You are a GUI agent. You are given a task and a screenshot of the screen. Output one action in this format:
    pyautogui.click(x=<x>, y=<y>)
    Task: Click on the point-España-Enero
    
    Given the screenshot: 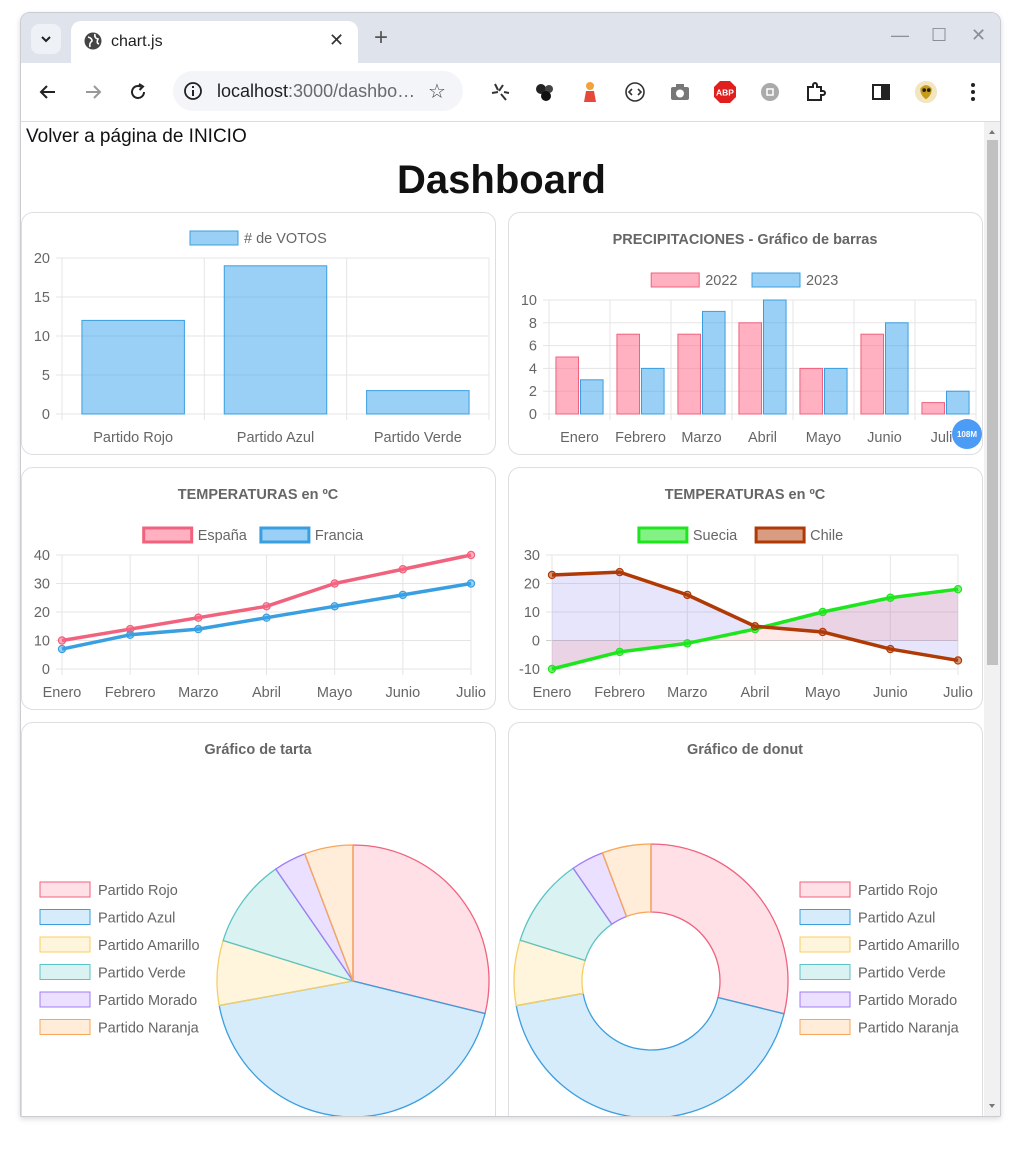 What is the action you would take?
    pyautogui.click(x=62, y=640)
    